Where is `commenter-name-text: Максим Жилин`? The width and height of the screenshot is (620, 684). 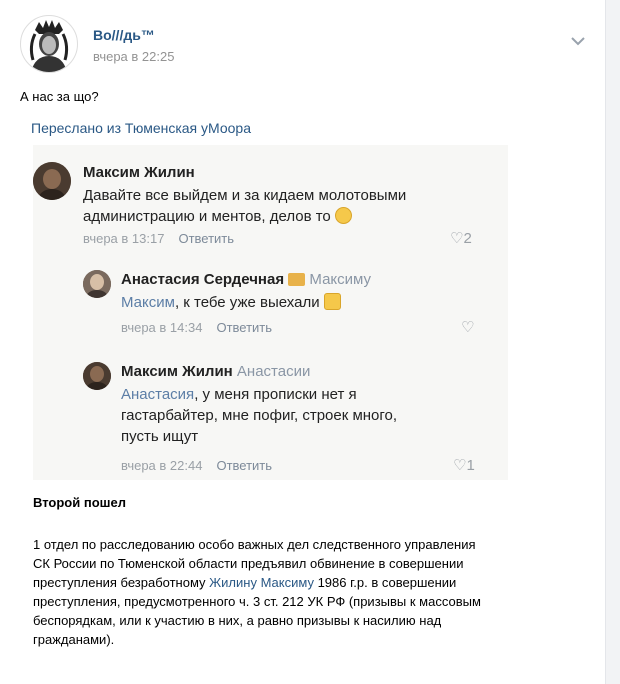
commenter-name-text: Максим Жилин is located at coordinates (177, 371).